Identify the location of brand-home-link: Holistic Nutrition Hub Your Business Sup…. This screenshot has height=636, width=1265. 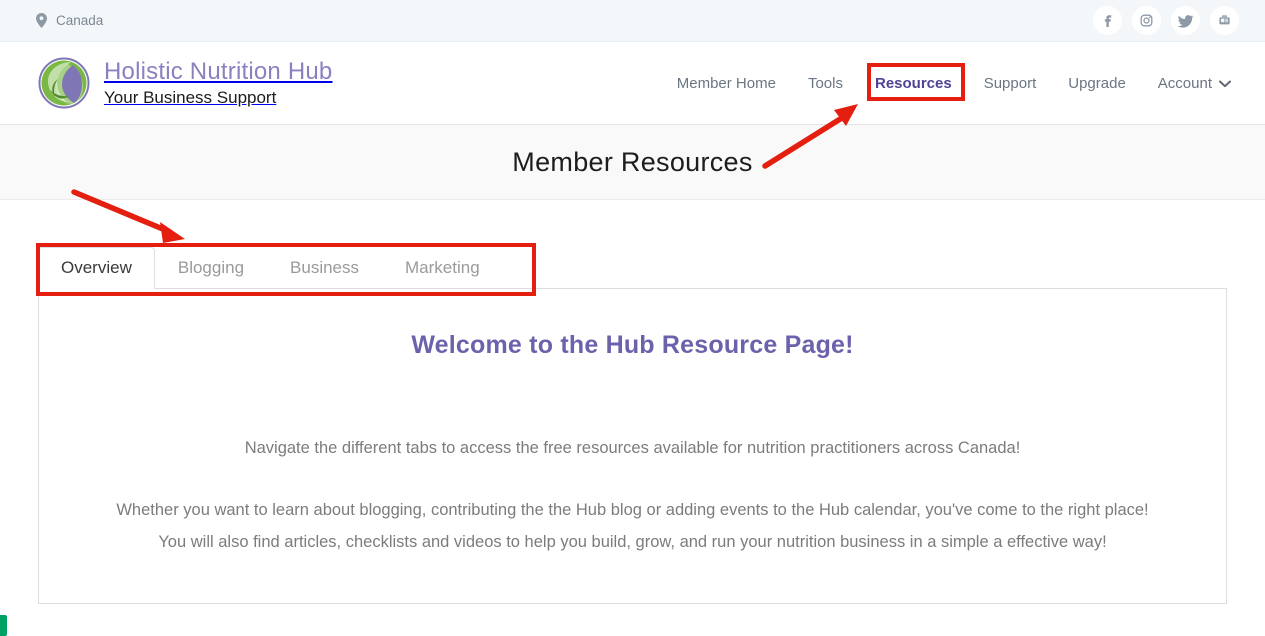
(185, 83).